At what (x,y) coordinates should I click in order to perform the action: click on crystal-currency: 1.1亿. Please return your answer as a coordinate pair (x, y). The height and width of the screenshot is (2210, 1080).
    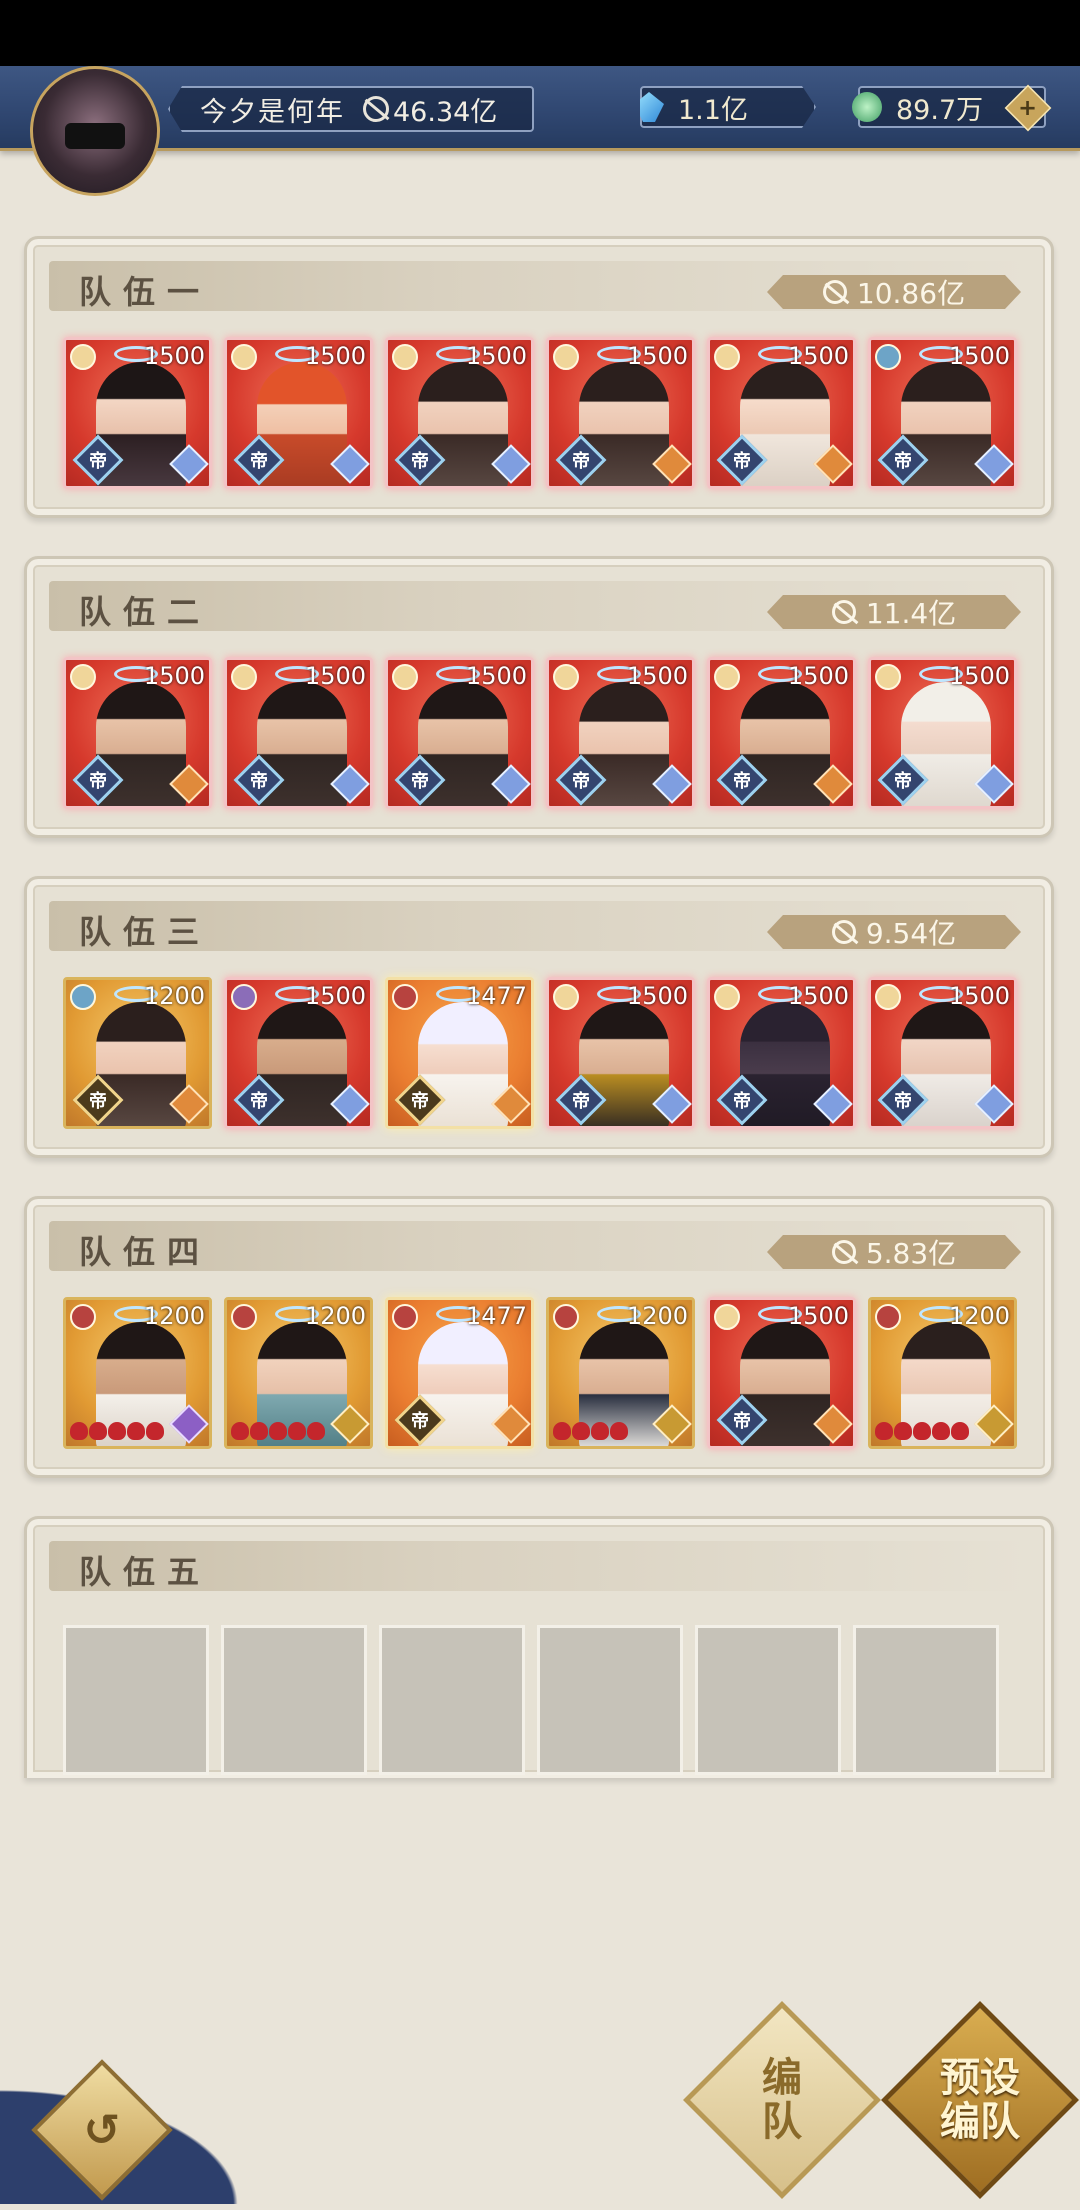
    Looking at the image, I should click on (728, 107).